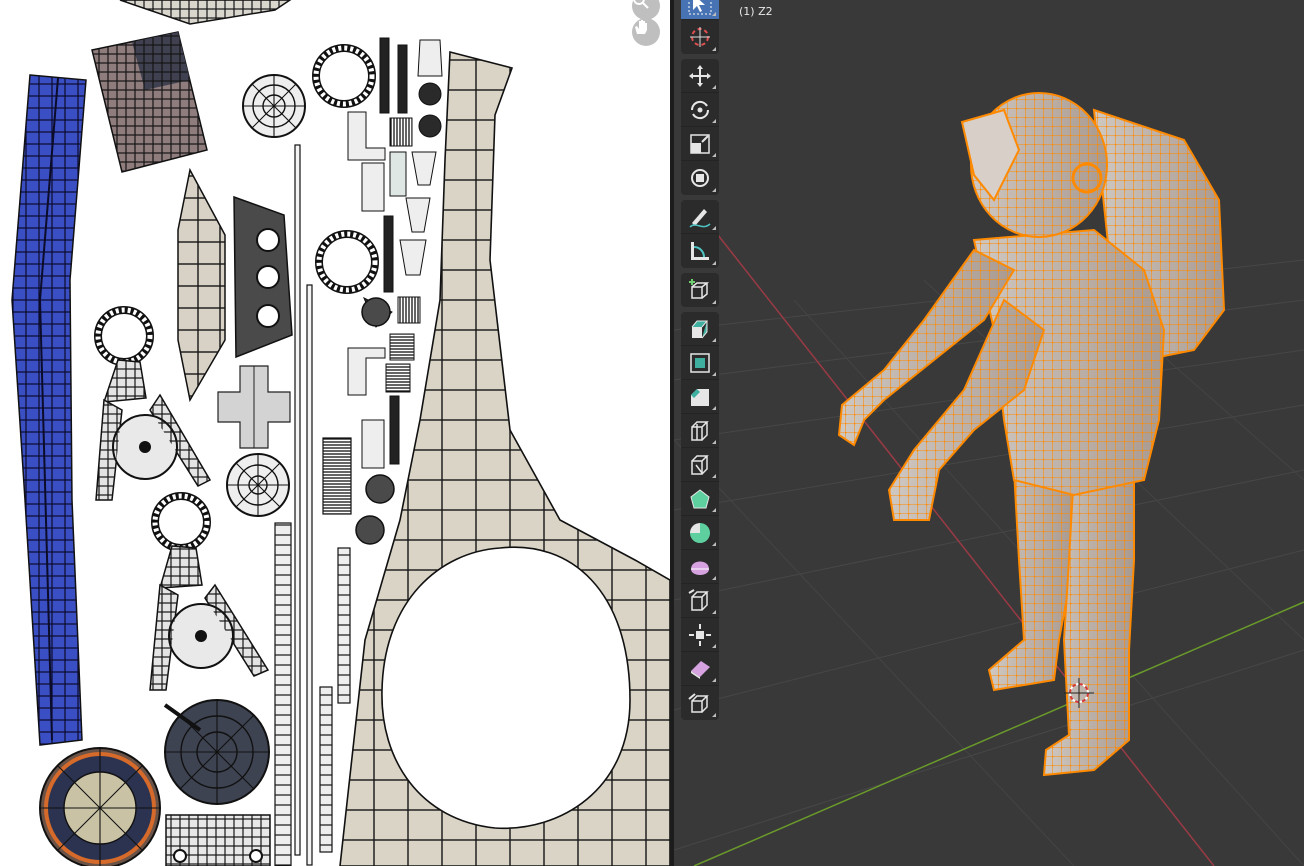  I want to click on cursor-icon, so click(700, 37).